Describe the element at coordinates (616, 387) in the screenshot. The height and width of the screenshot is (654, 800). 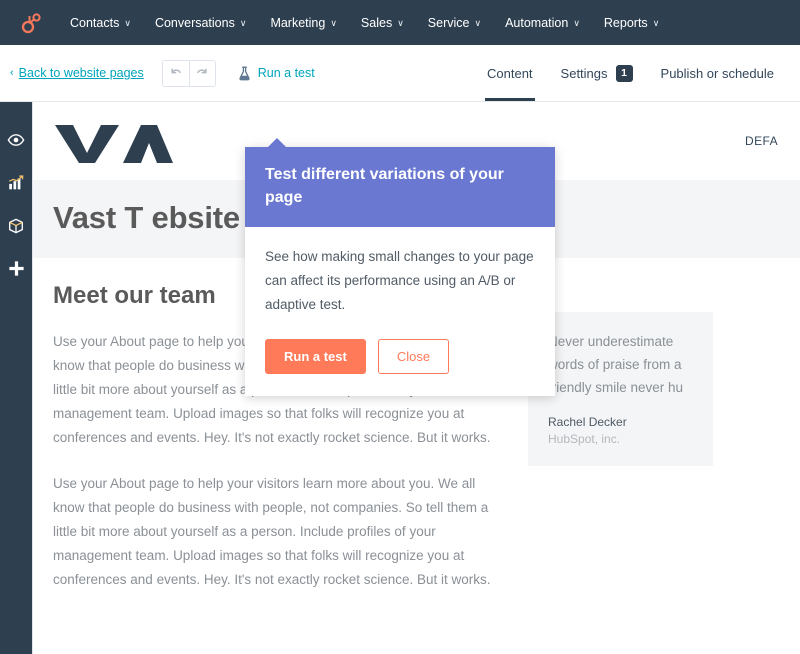
I see `testimonial-line-3: friendly smile never hu` at that location.